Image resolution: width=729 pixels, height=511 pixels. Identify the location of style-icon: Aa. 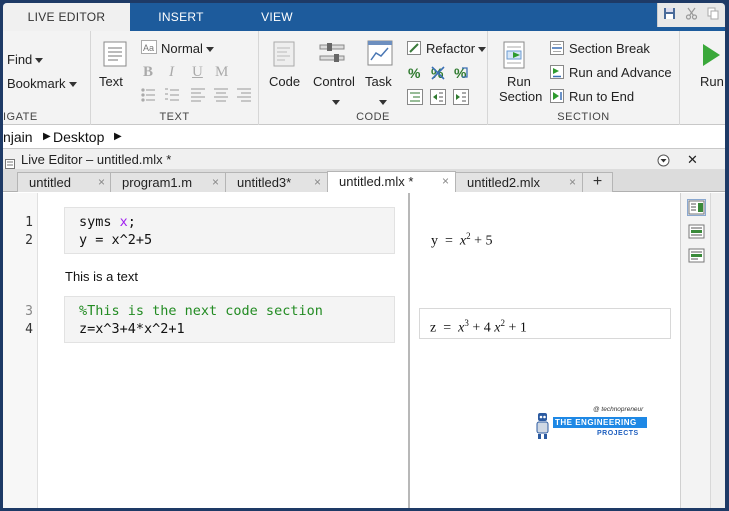
(149, 48).